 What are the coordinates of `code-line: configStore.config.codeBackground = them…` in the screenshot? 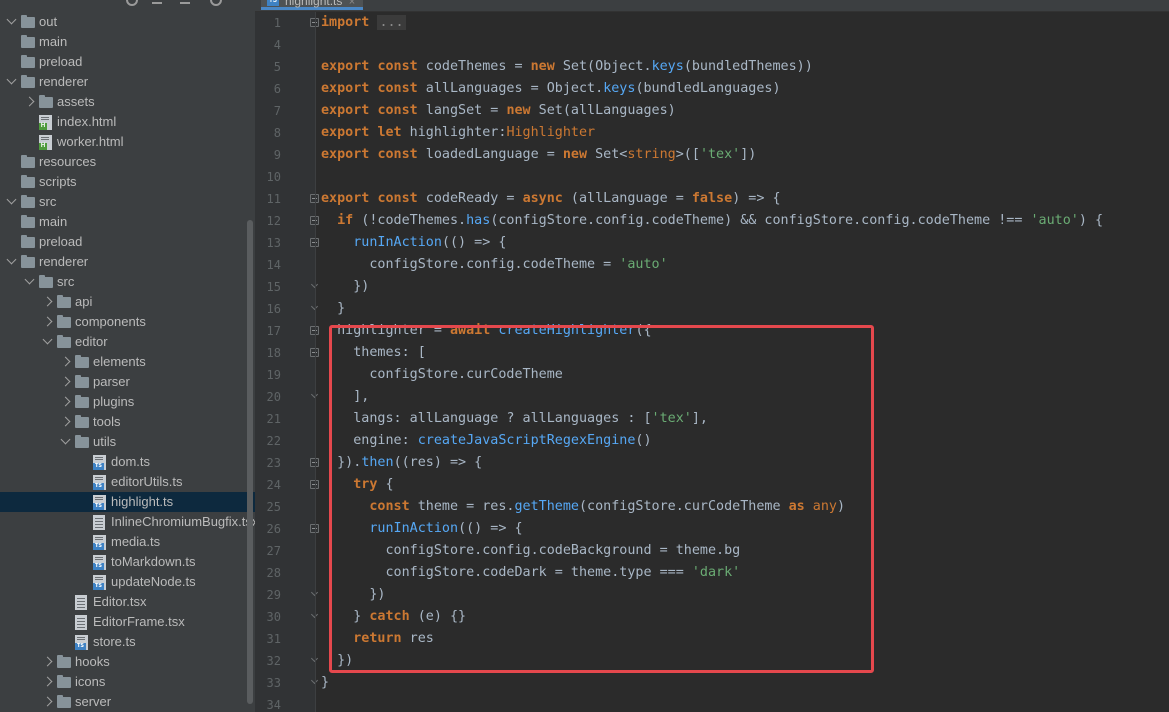 It's located at (530, 551).